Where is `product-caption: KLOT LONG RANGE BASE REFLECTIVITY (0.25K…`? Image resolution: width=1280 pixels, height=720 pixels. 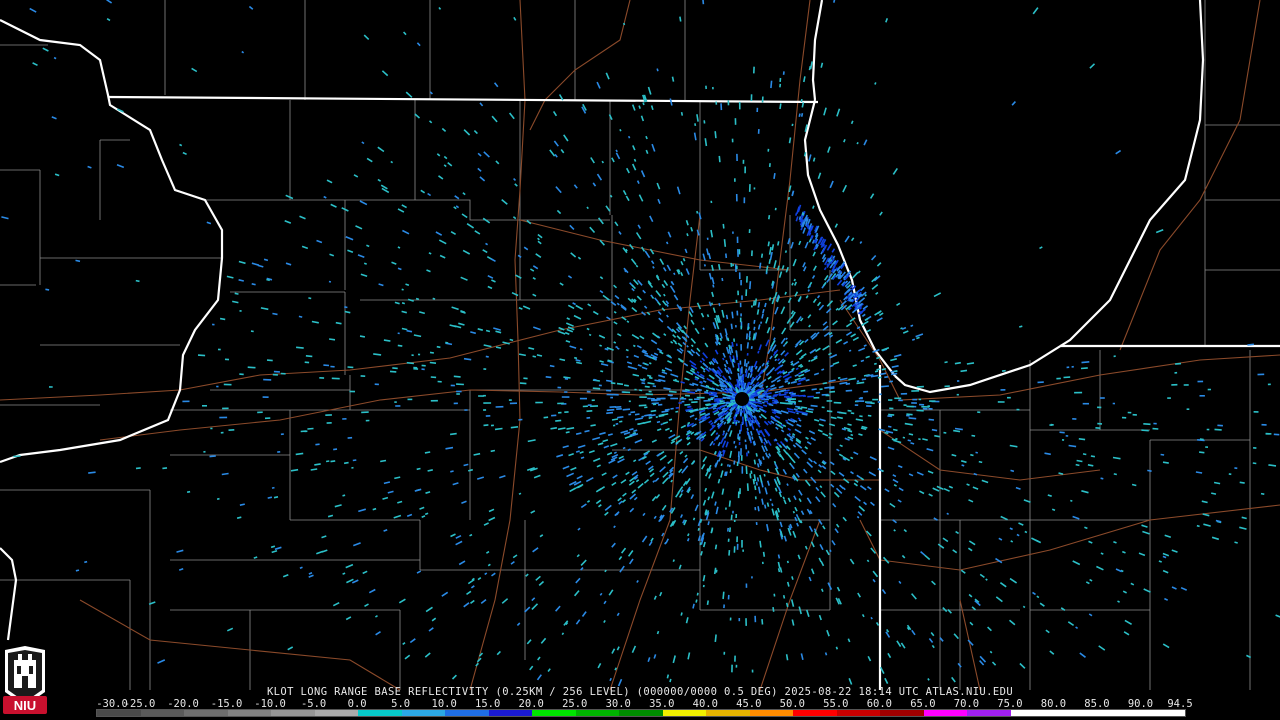 product-caption: KLOT LONG RANGE BASE REFLECTIVITY (0.25K… is located at coordinates (640, 692).